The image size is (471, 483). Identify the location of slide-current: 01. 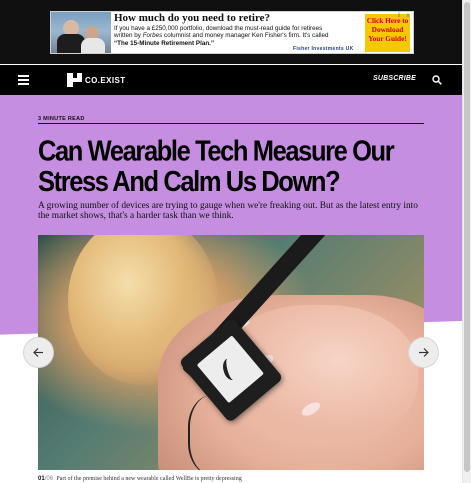
(41, 479).